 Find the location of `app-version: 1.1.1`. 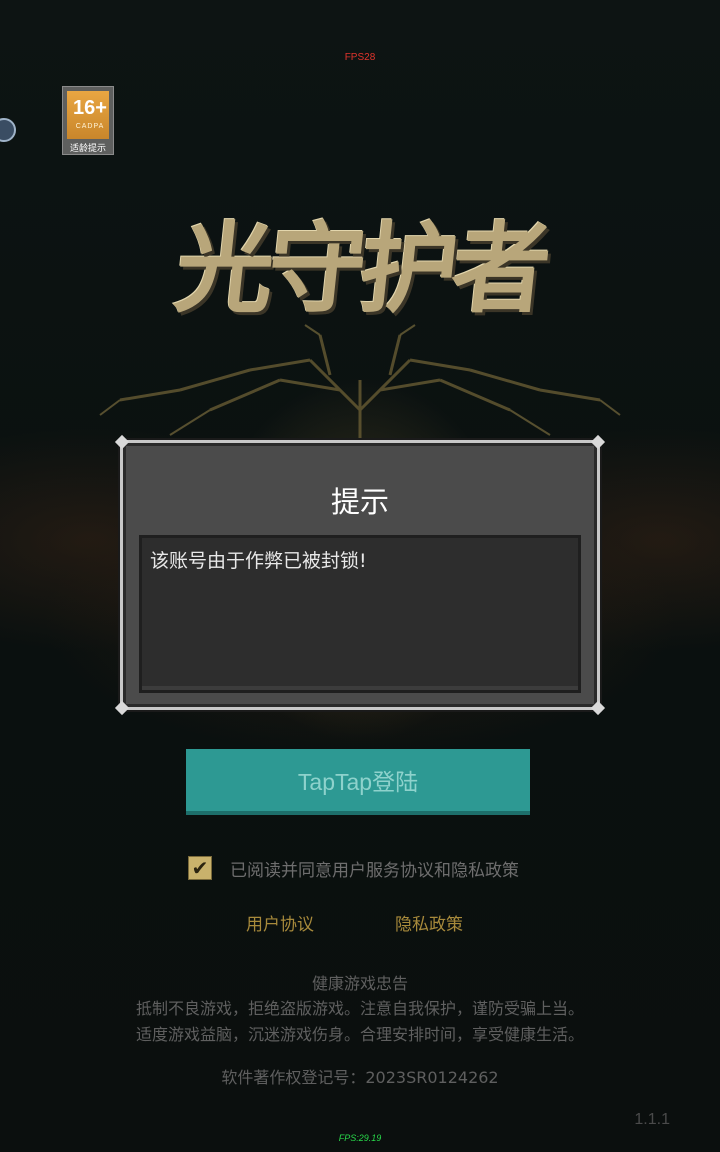

app-version: 1.1.1 is located at coordinates (652, 1119).